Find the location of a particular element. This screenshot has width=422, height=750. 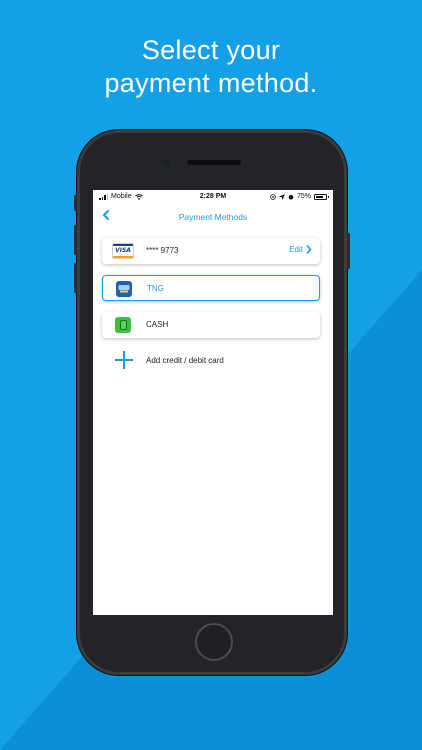

mute-switch is located at coordinates (75, 203).